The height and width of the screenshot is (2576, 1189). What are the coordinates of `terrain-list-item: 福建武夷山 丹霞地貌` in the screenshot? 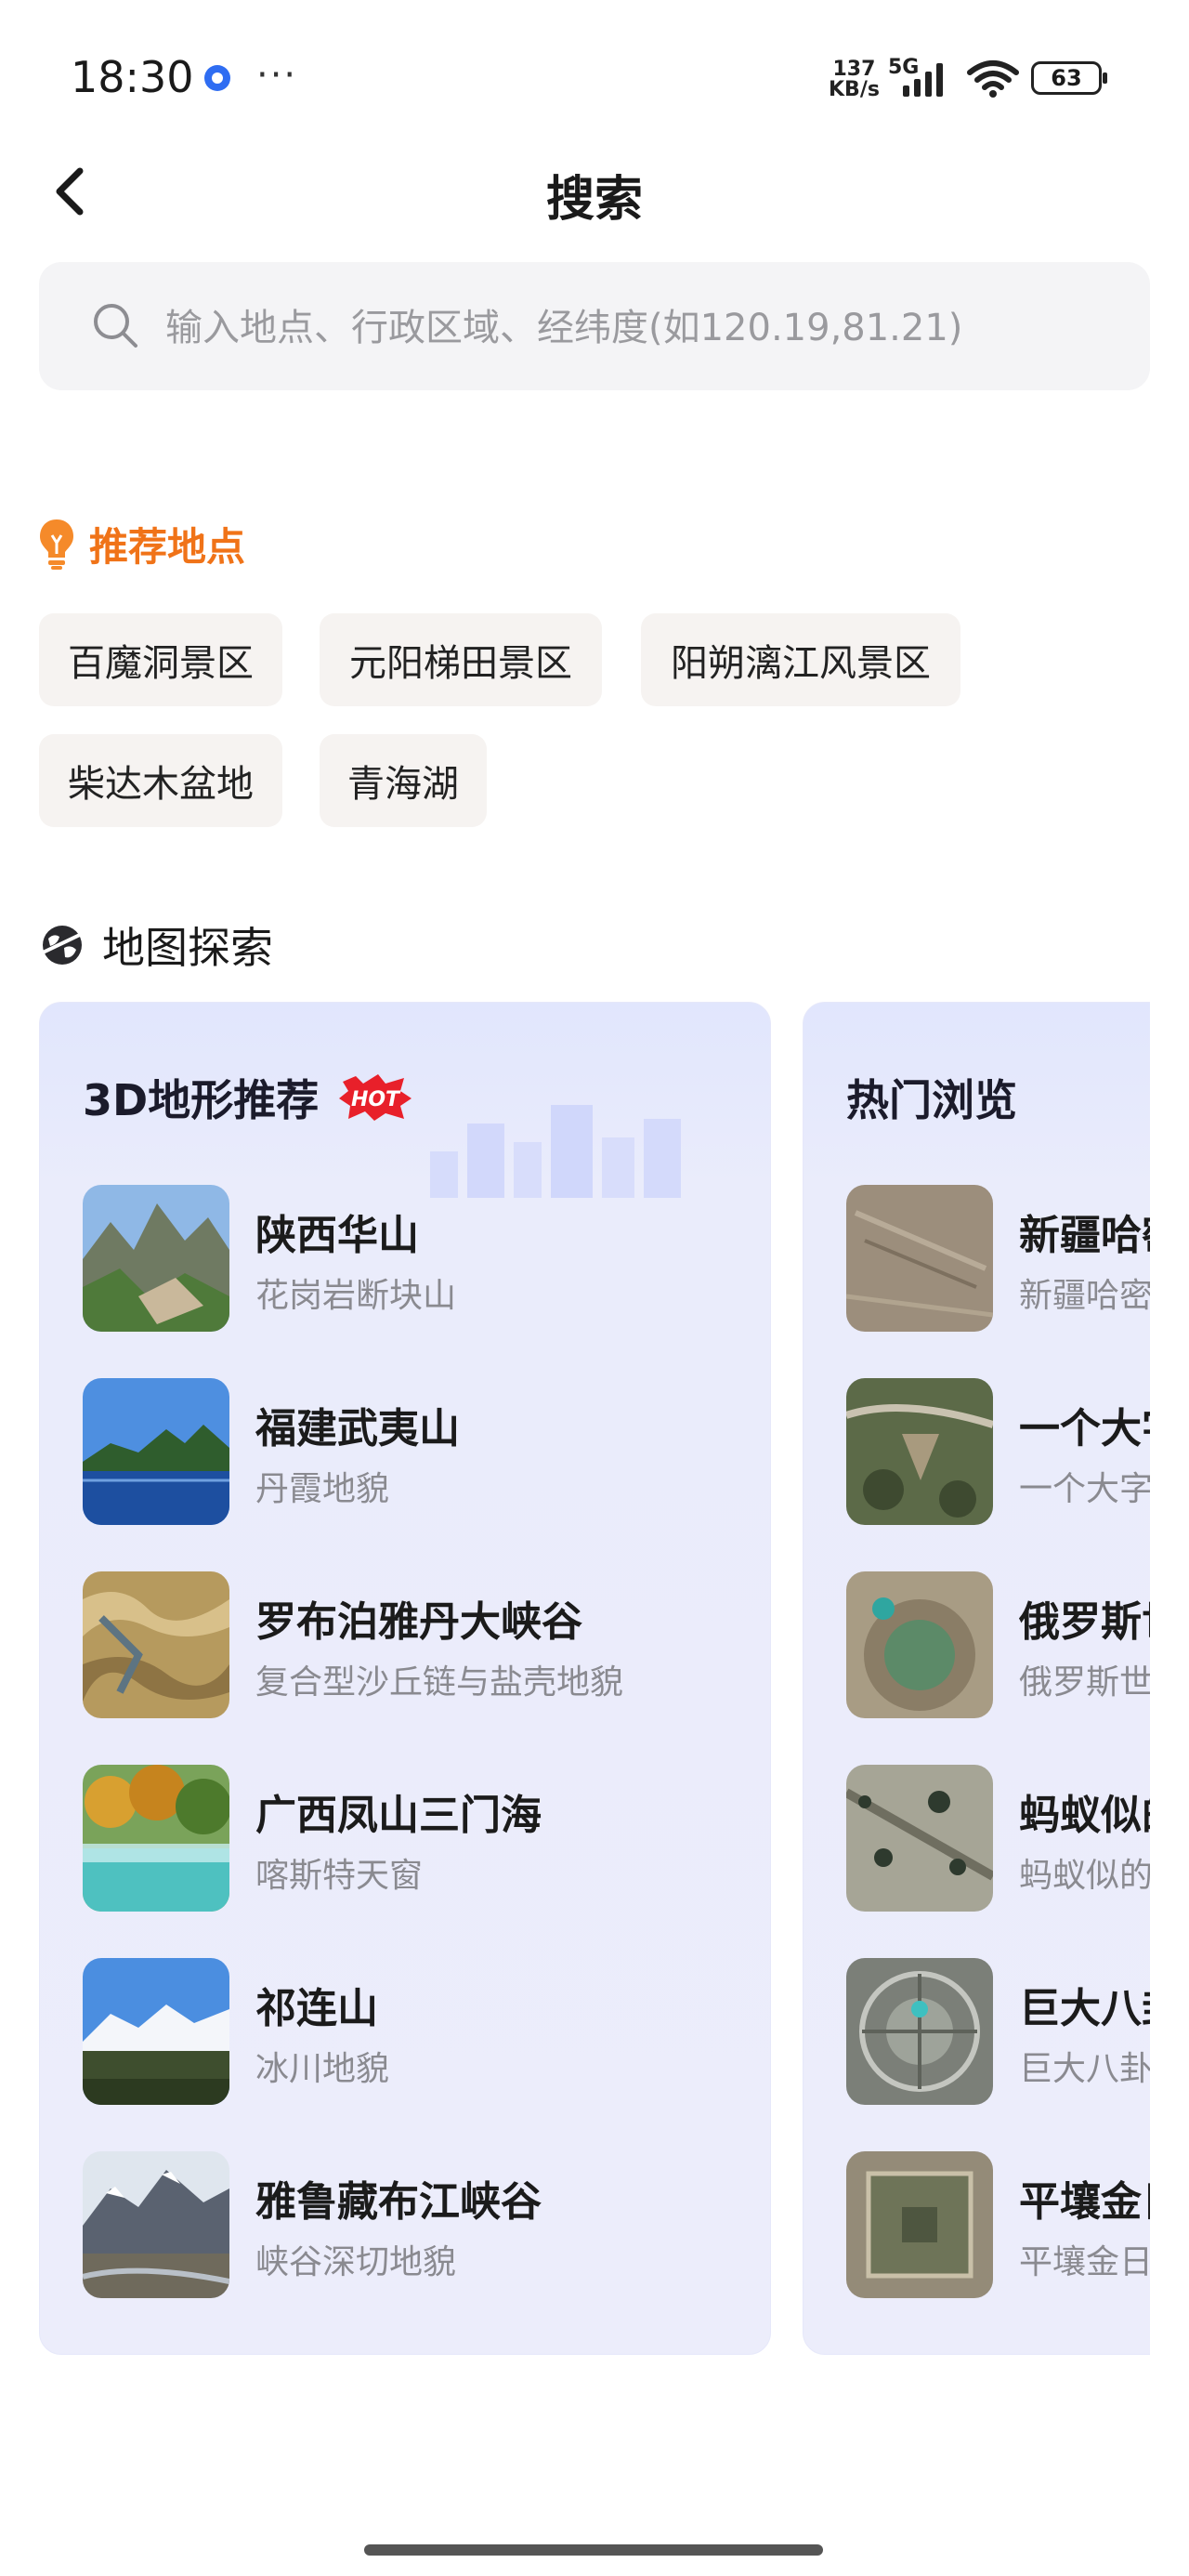 It's located at (426, 1452).